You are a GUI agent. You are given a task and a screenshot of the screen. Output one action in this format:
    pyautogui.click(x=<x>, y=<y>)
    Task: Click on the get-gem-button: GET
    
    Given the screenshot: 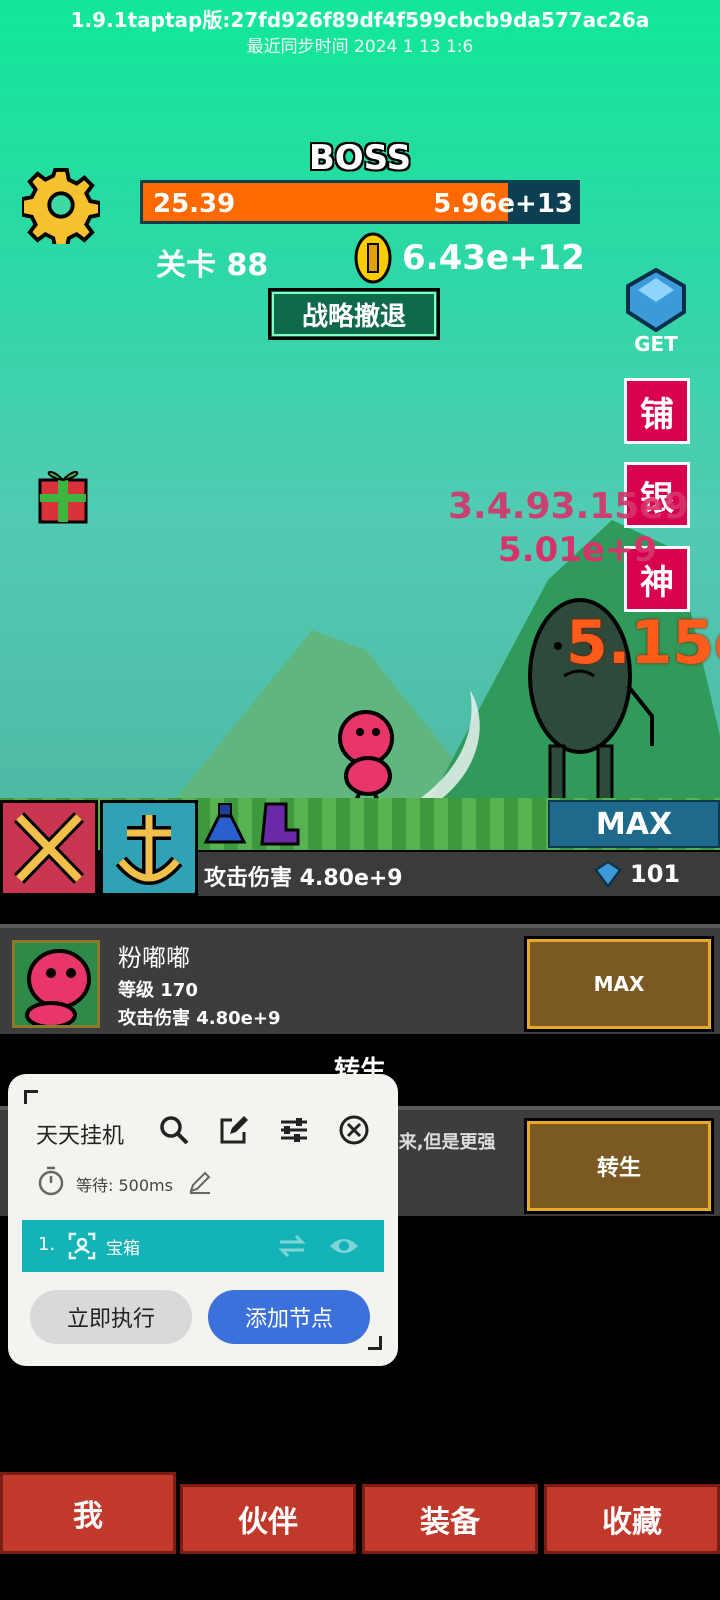 What is the action you would take?
    pyautogui.click(x=656, y=312)
    